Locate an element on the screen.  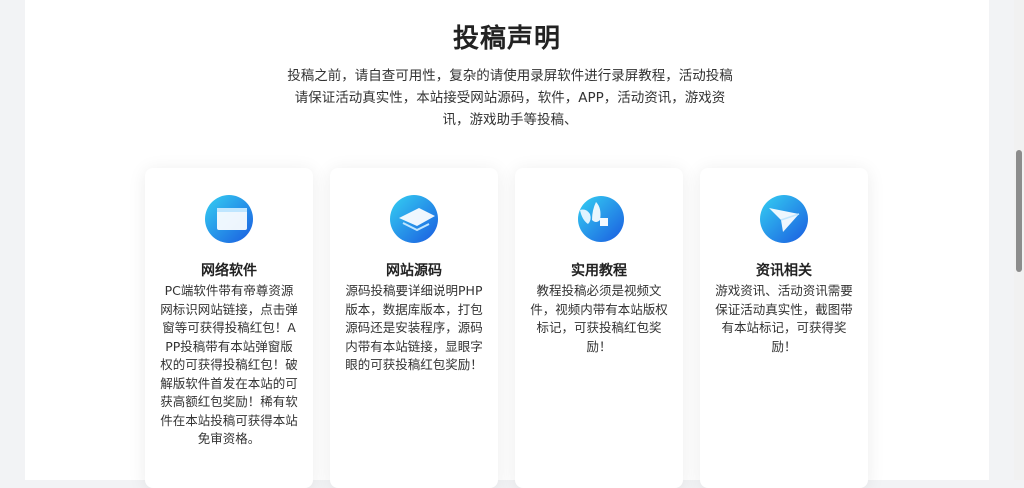
book-icon is located at coordinates (599, 219).